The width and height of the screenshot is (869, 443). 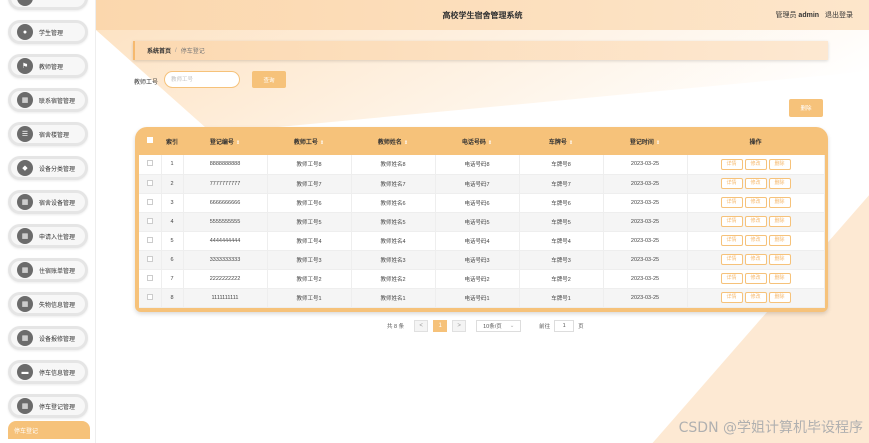 I want to click on sidebar-item: ☰ 宿舍楼管理, so click(x=48, y=134).